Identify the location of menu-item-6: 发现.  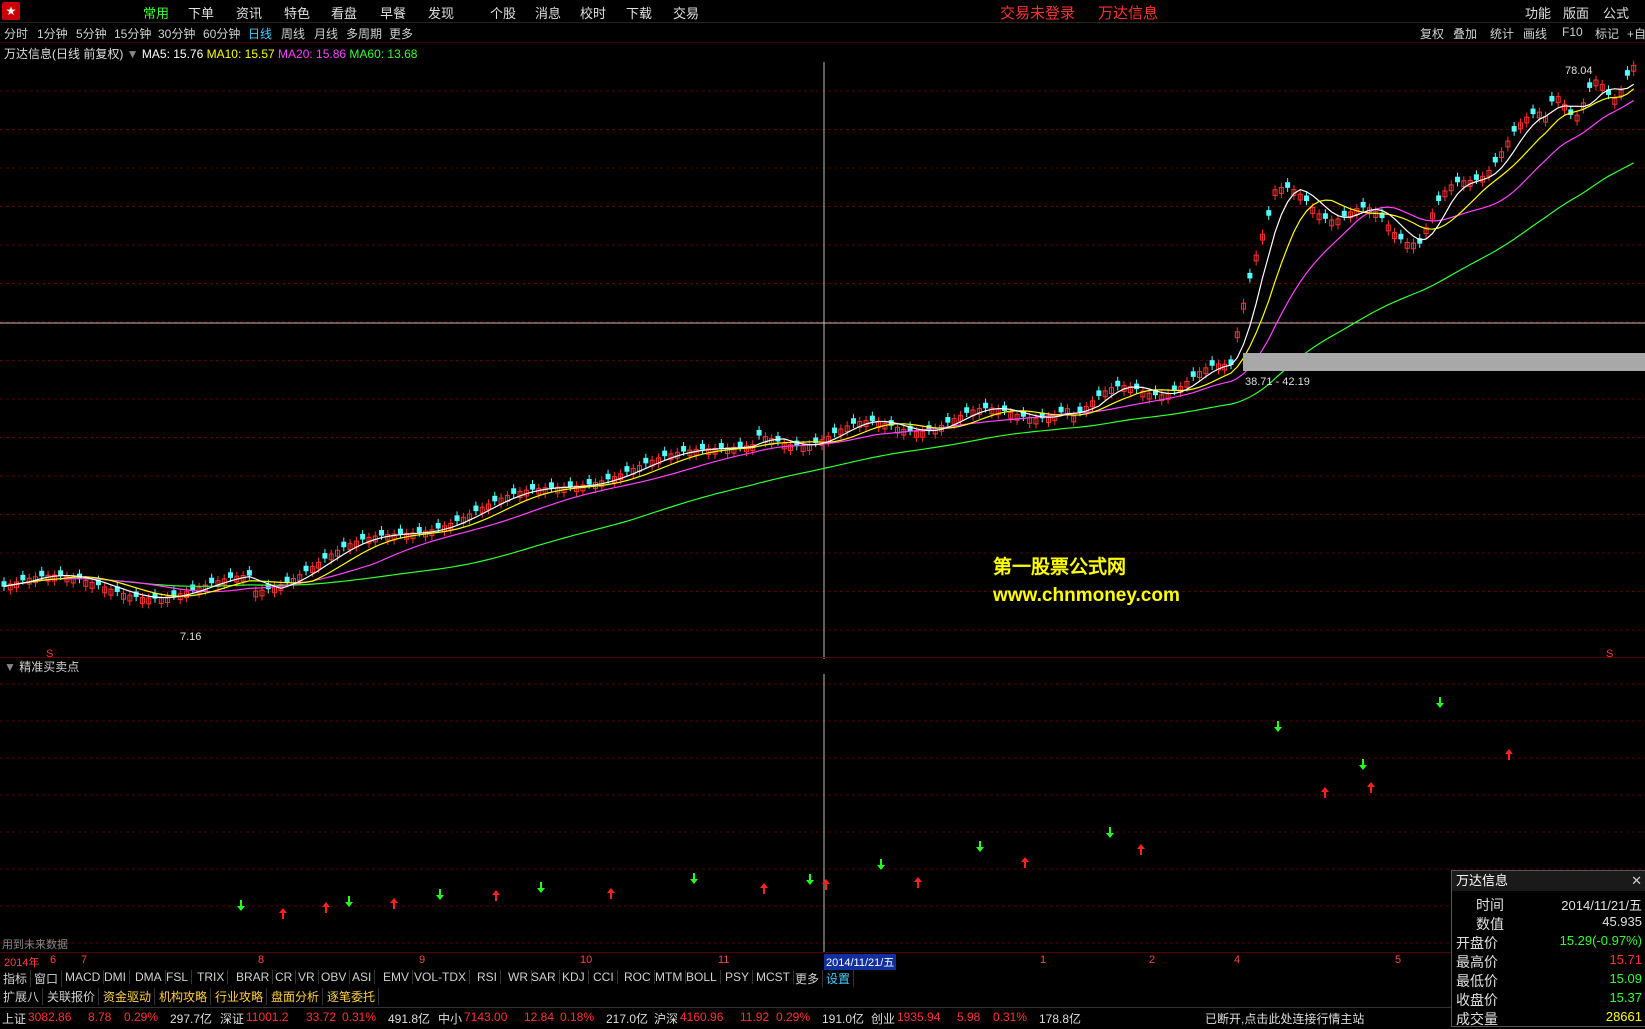
(441, 12).